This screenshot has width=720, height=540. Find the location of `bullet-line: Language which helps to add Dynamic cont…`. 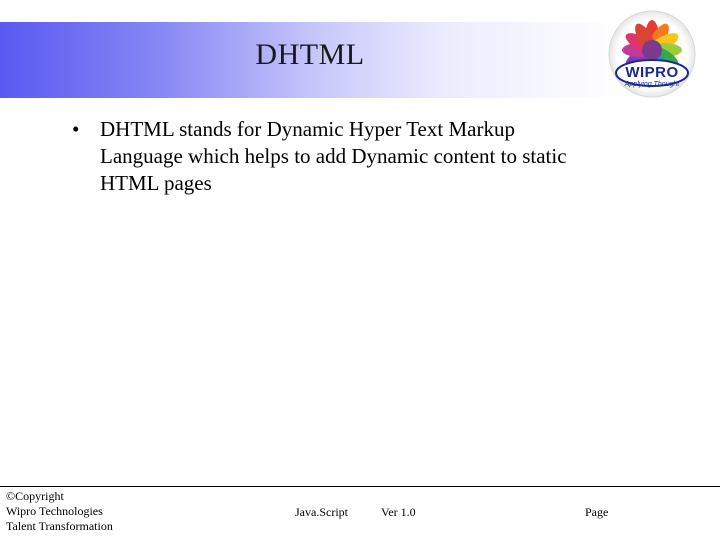

bullet-line: Language which helps to add Dynamic cont… is located at coordinates (333, 156).